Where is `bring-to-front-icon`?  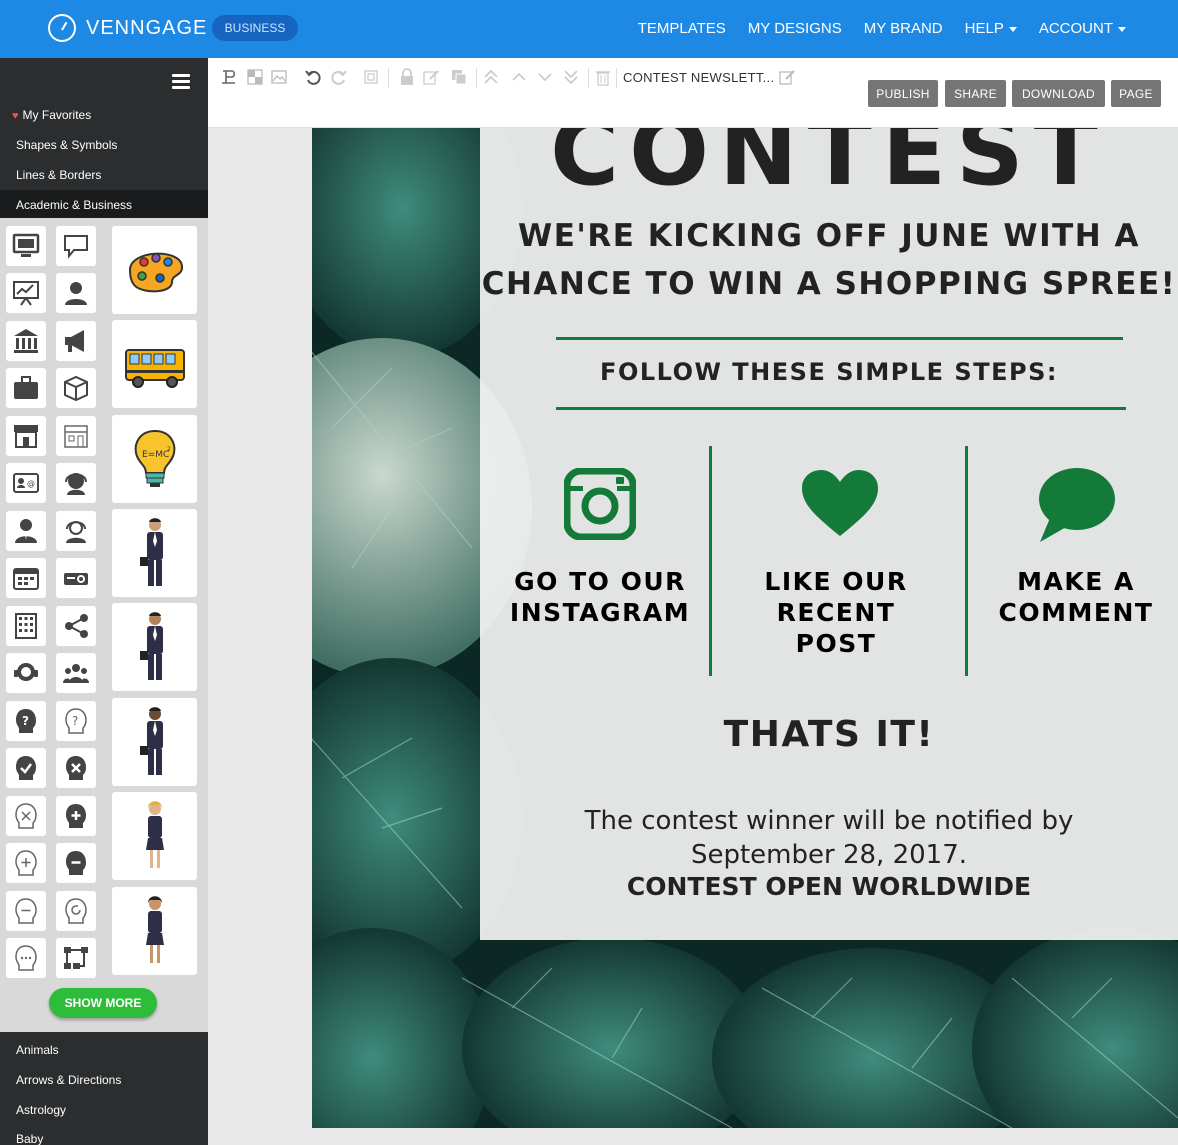 bring-to-front-icon is located at coordinates (491, 77).